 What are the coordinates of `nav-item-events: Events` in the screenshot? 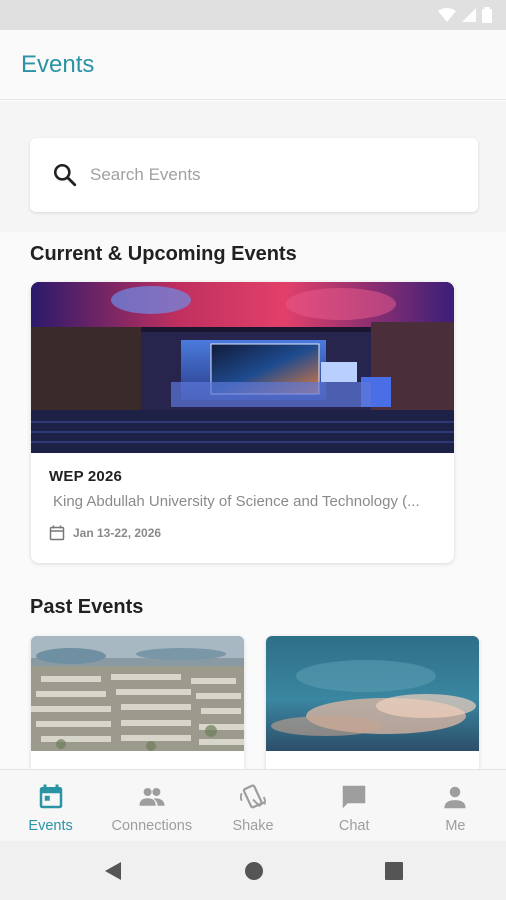 It's located at (50, 805).